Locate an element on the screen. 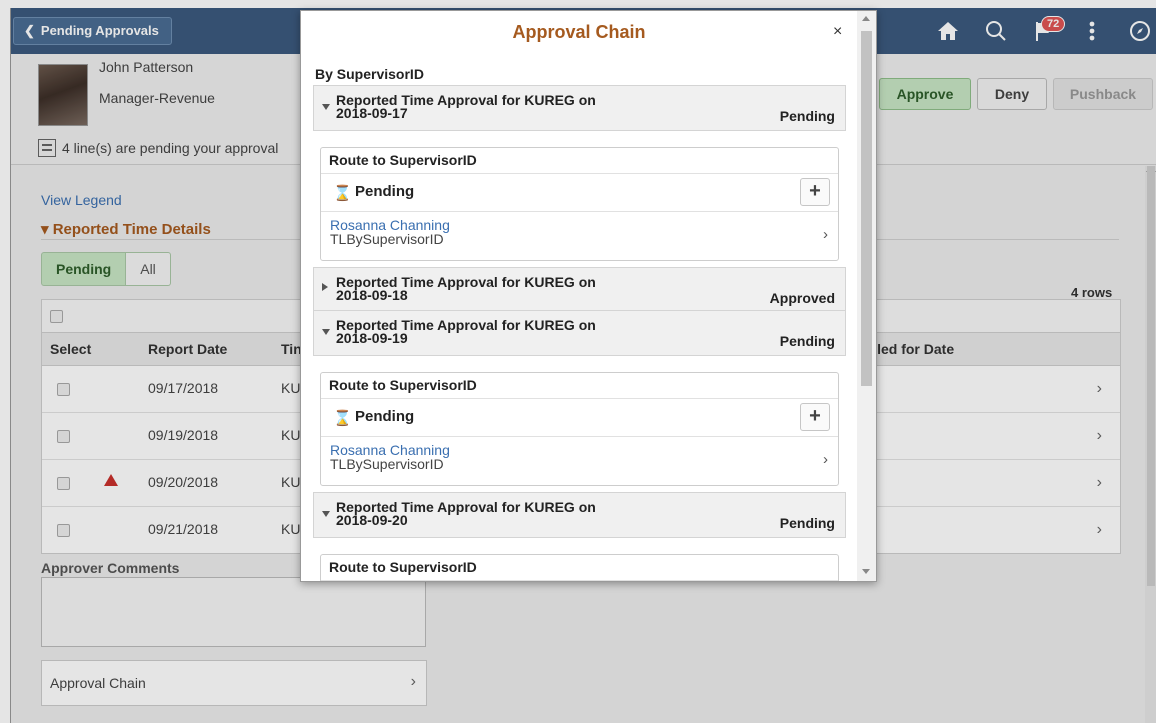 This screenshot has width=1156, height=723. scroll-up-arrow-icon is located at coordinates (866, 18).